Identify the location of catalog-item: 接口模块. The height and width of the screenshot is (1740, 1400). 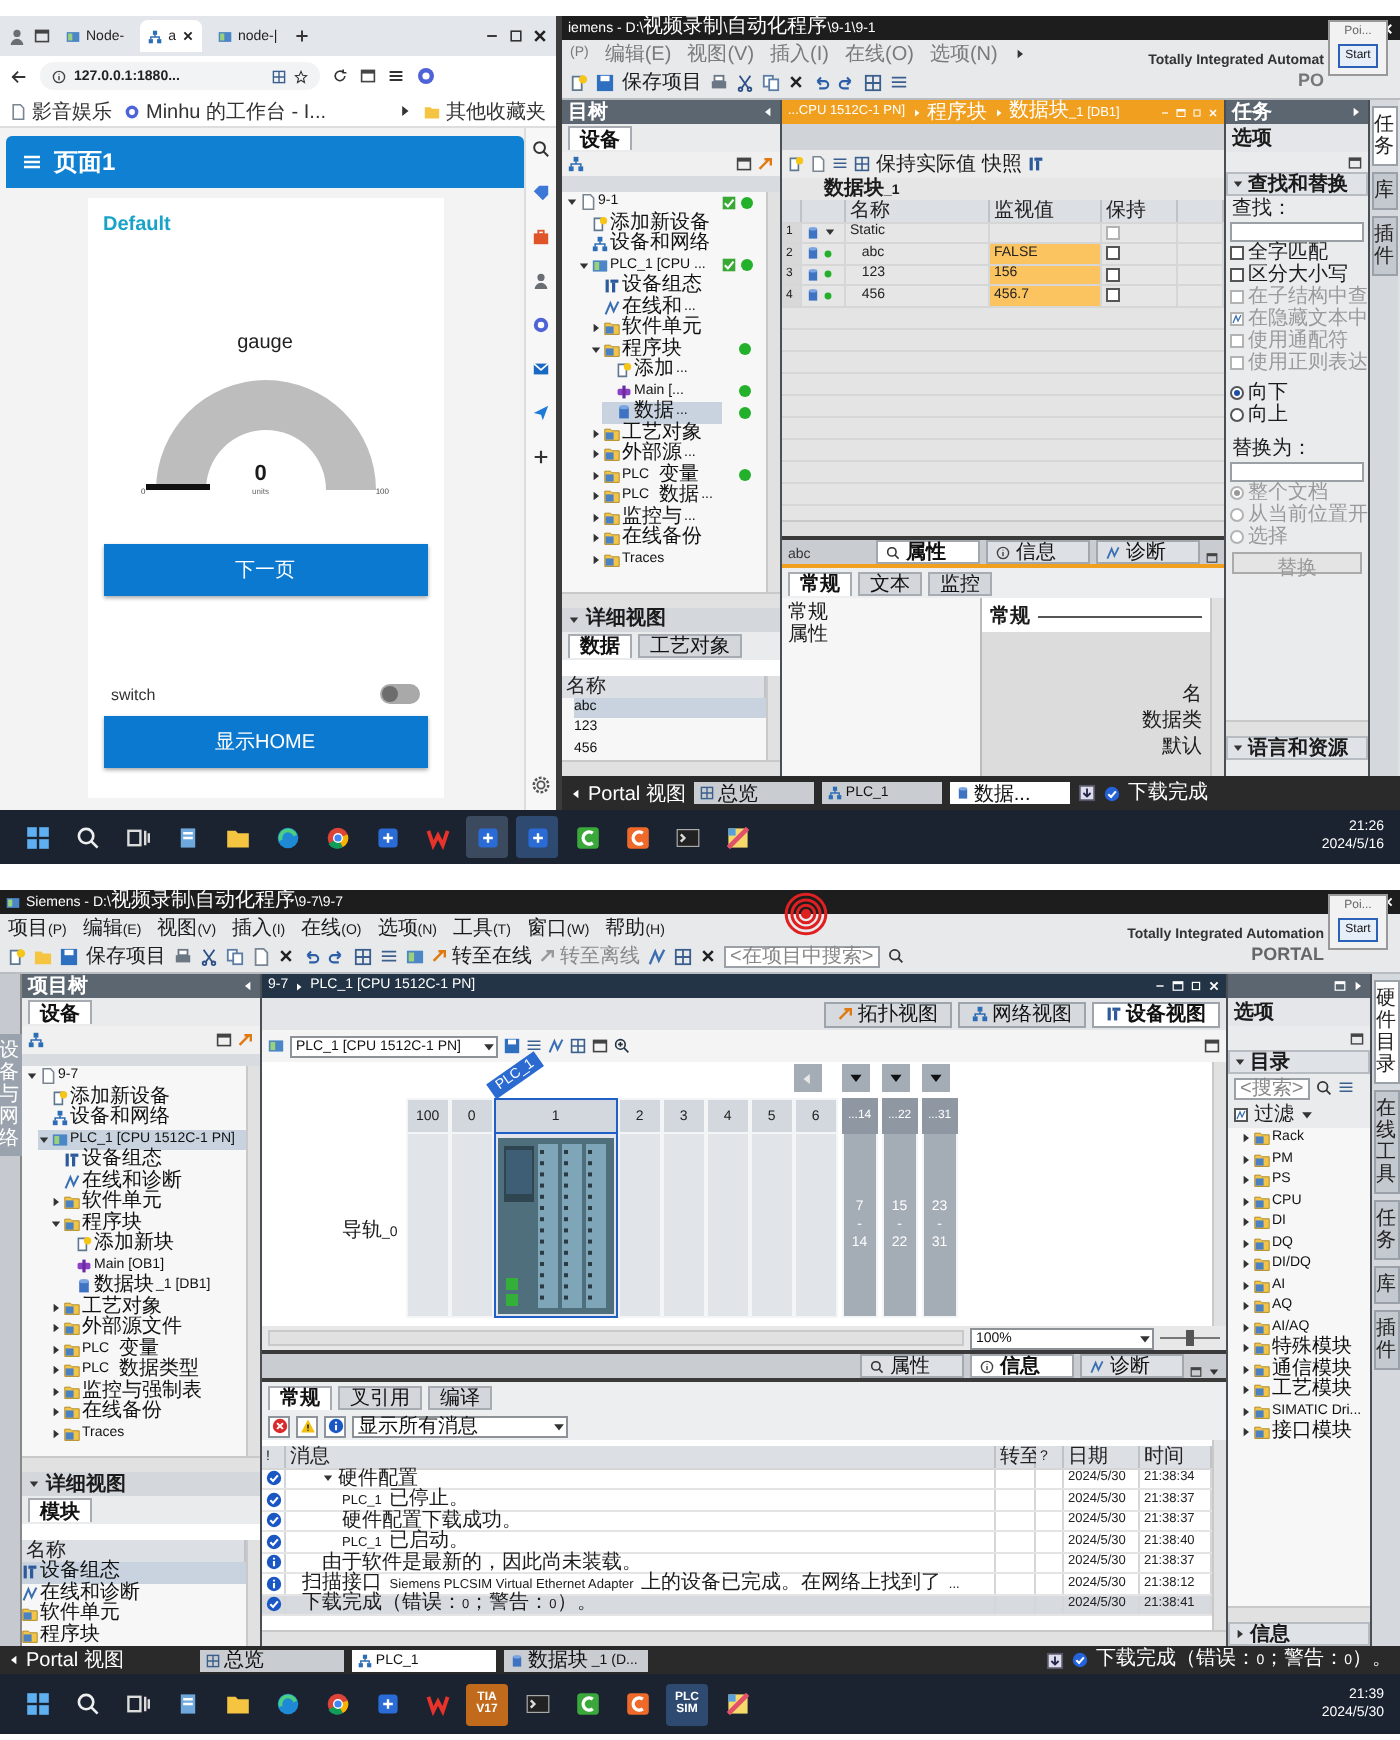
(1305, 1432).